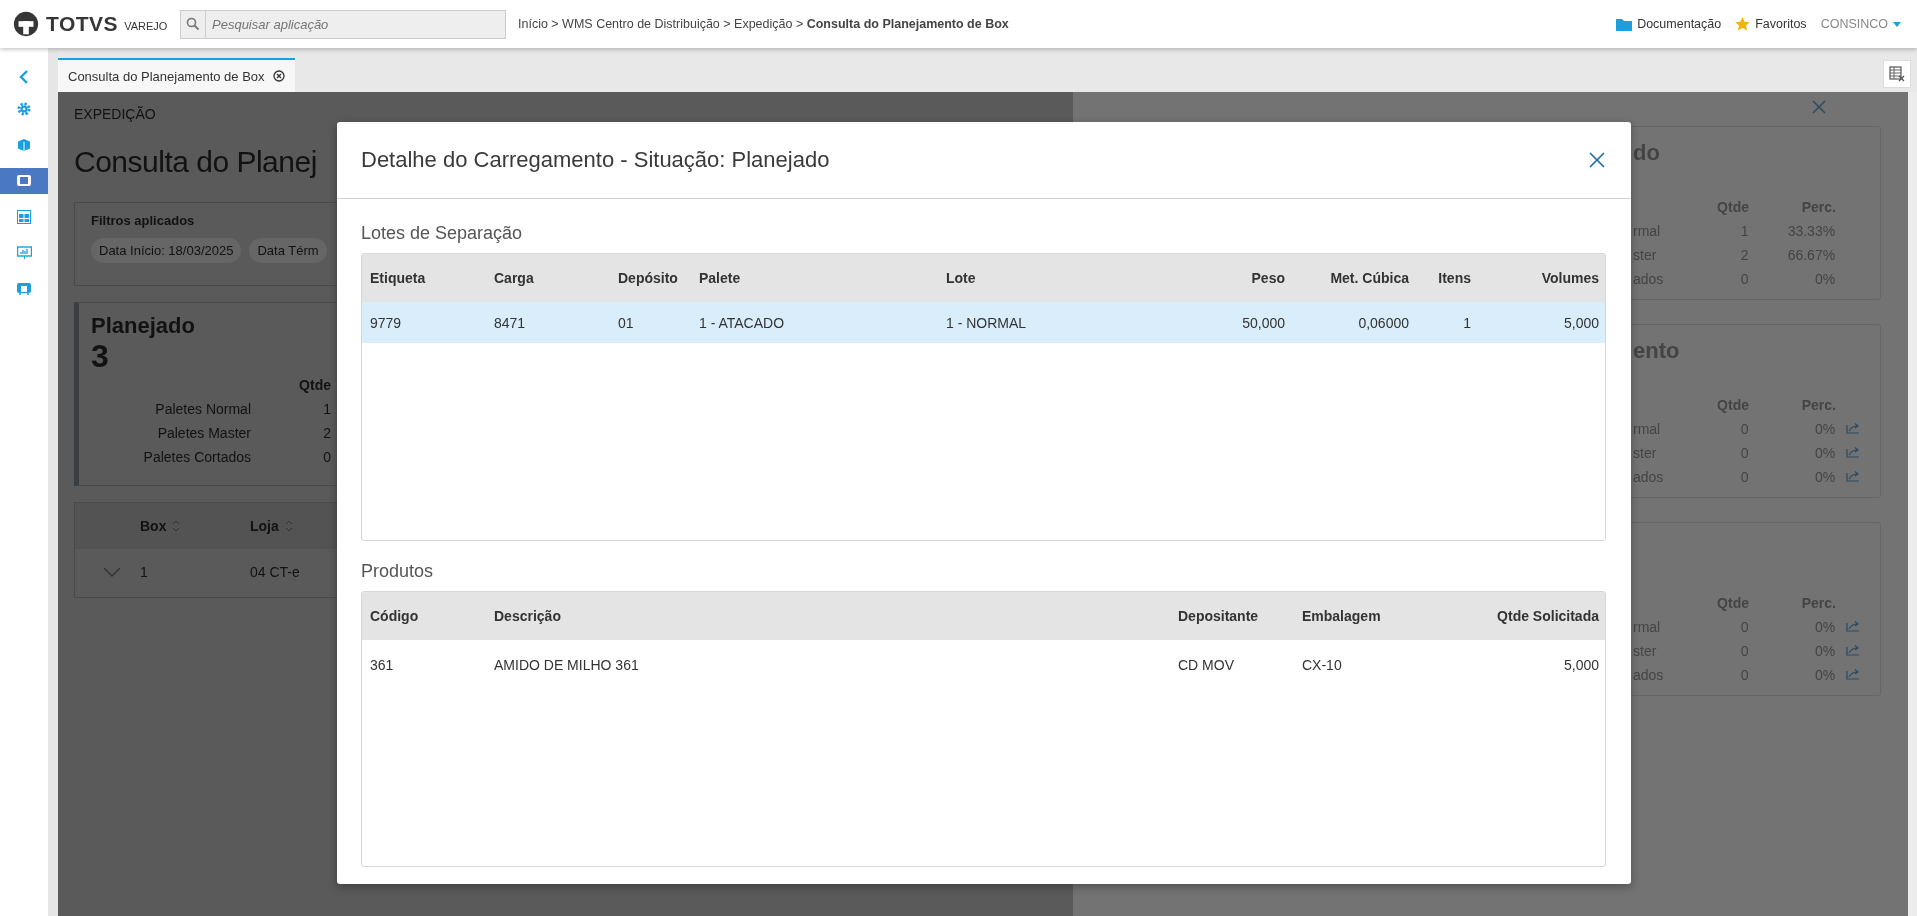 Image resolution: width=1917 pixels, height=916 pixels. Describe the element at coordinates (763, 24) in the screenshot. I see `breadcrumb: Início > WMS Centro de Distribuição > Expedição > Consulta do Planejamento de Box` at that location.